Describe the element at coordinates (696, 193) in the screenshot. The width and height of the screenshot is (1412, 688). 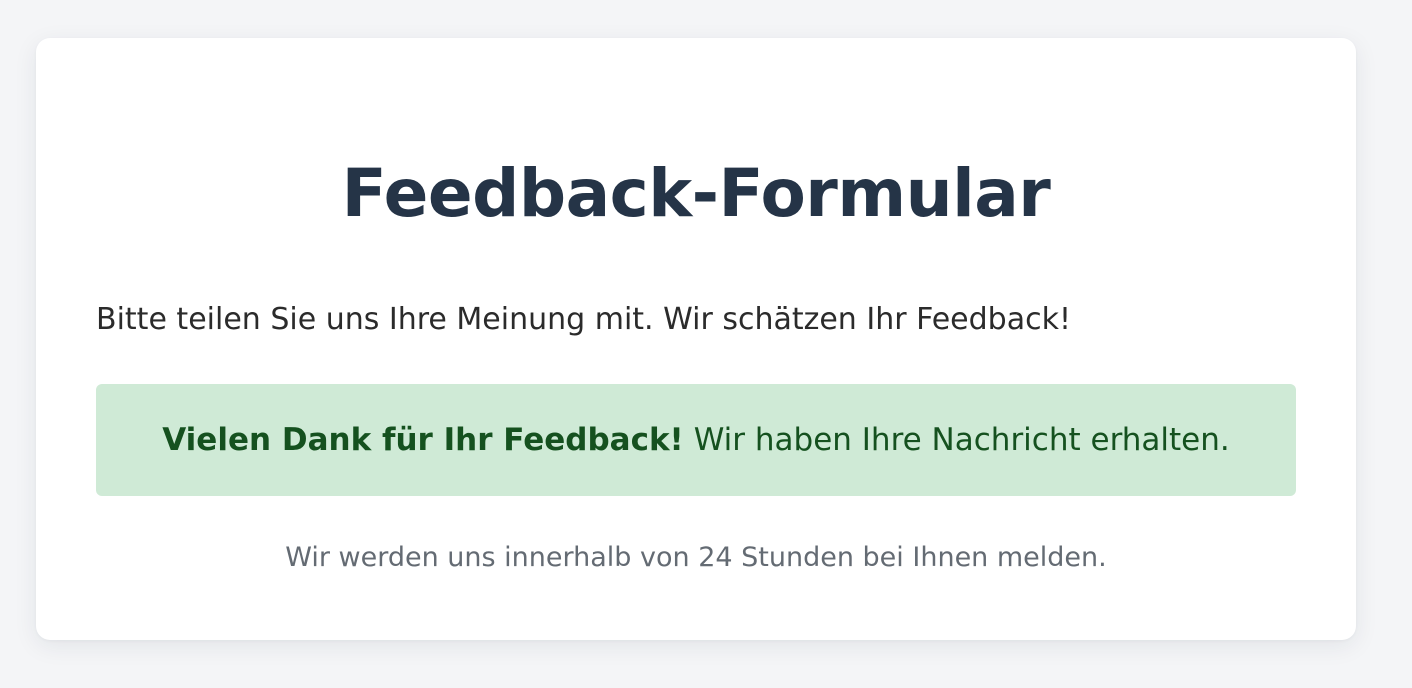
I see `page-title: Feedback-Formular` at that location.